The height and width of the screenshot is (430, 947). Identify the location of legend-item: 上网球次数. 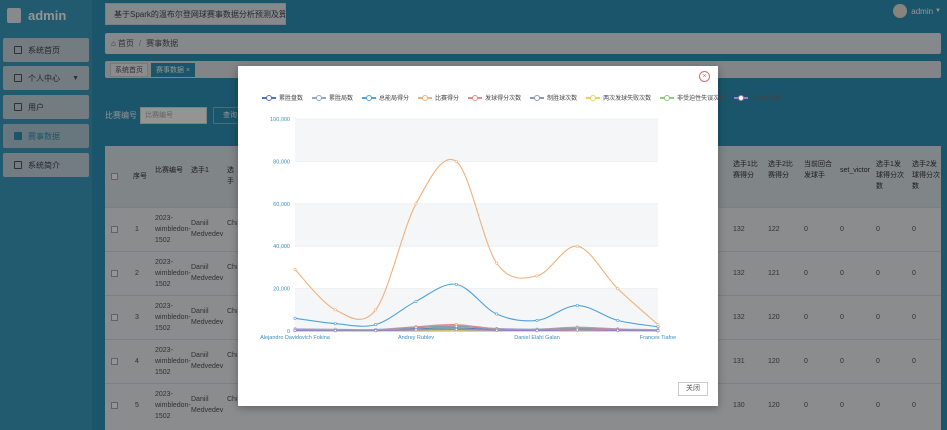
(757, 97).